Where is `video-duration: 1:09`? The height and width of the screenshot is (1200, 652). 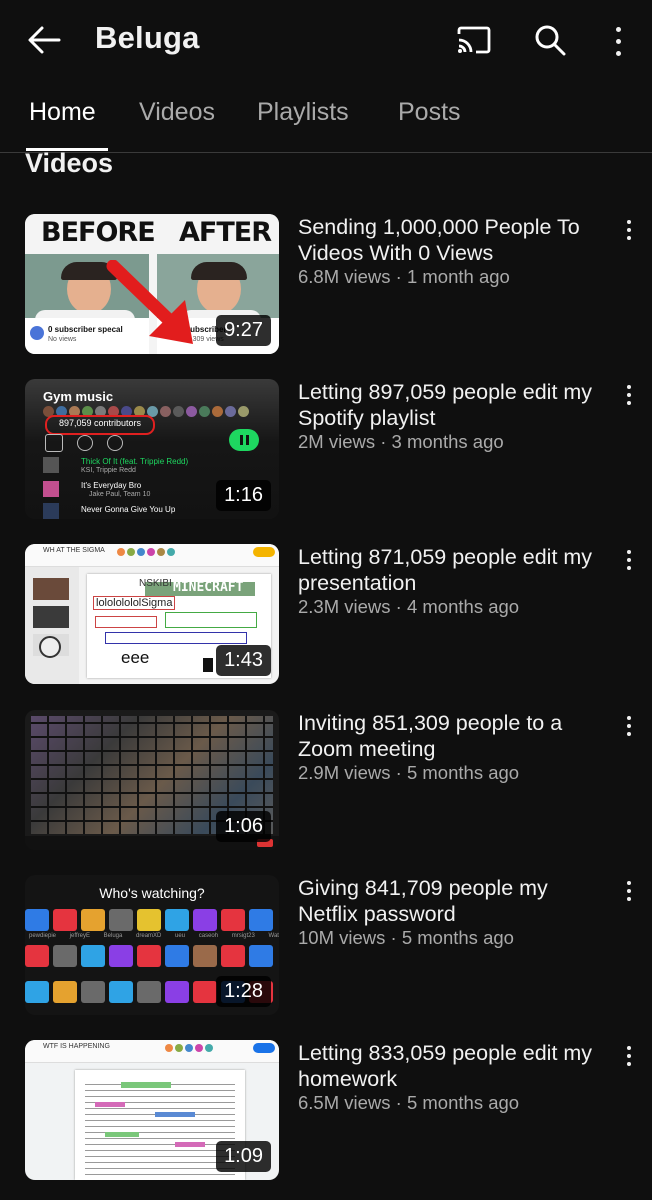
video-duration: 1:09 is located at coordinates (243, 1156).